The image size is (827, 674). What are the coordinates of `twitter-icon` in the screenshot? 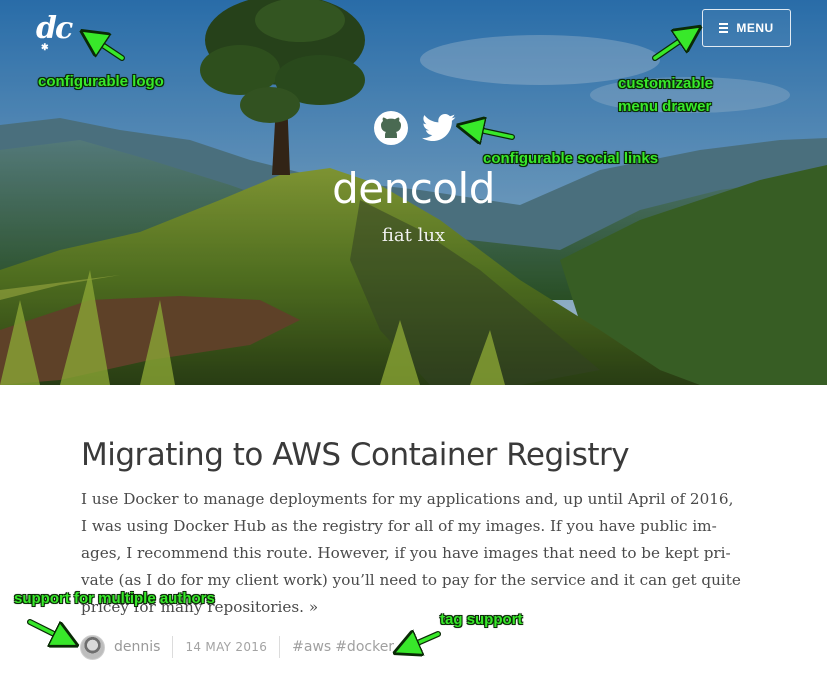 It's located at (439, 127).